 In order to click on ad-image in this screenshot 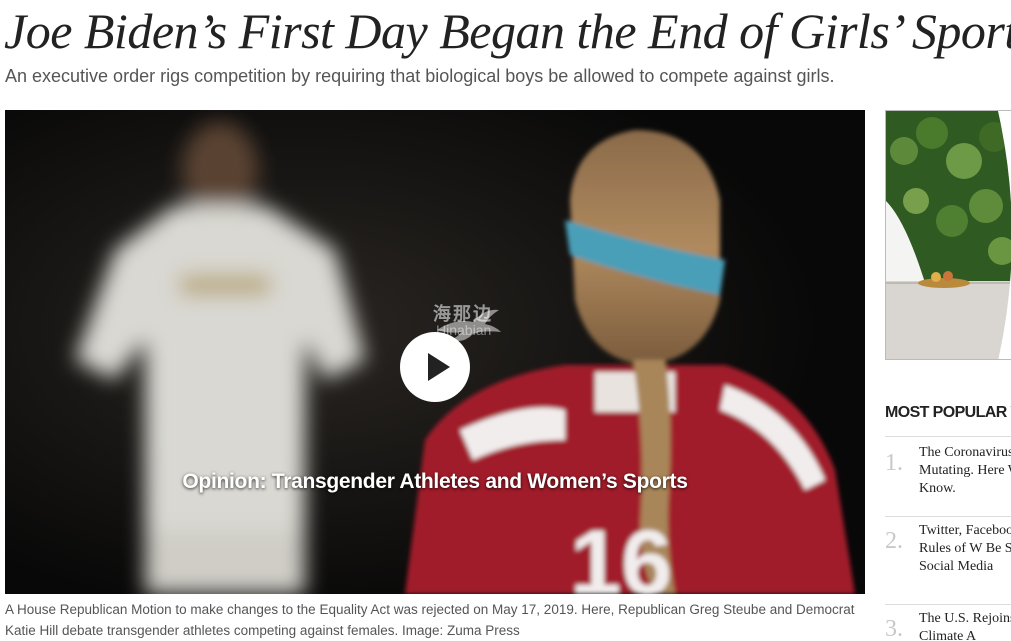, I will do `click(948, 235)`.